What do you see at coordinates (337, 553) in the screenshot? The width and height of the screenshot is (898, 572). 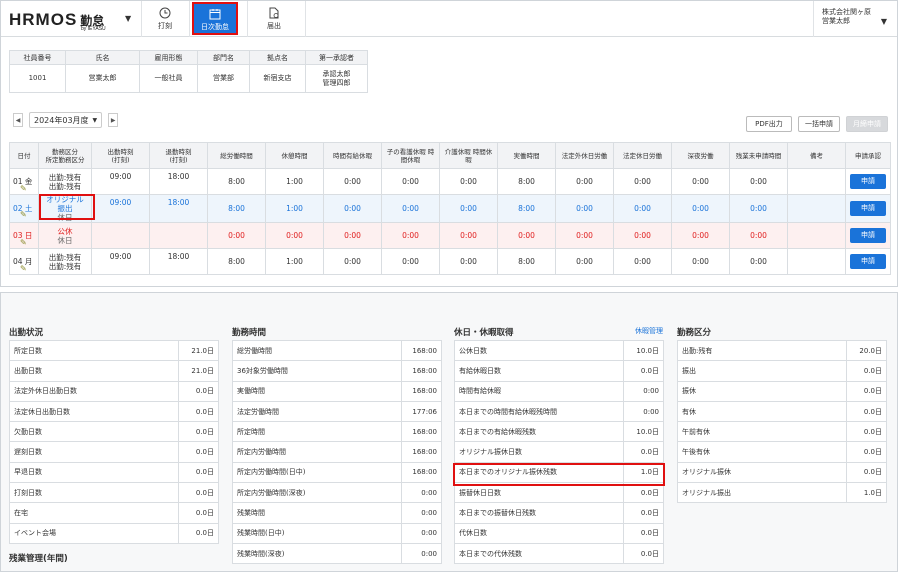 I see `stat-row: 残業時間(深夜) 0:00` at bounding box center [337, 553].